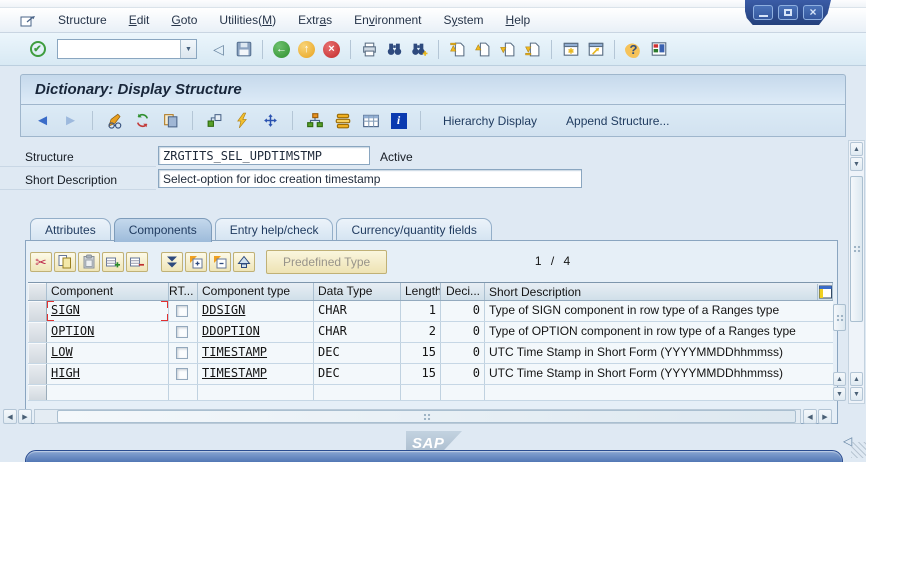  What do you see at coordinates (856, 249) in the screenshot?
I see `vertical-scrollbar-thumb` at bounding box center [856, 249].